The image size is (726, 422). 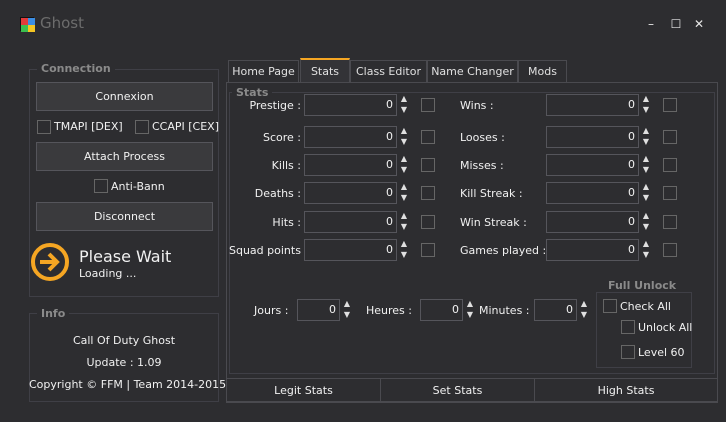 What do you see at coordinates (350, 193) in the screenshot?
I see `deaths-input: 0` at bounding box center [350, 193].